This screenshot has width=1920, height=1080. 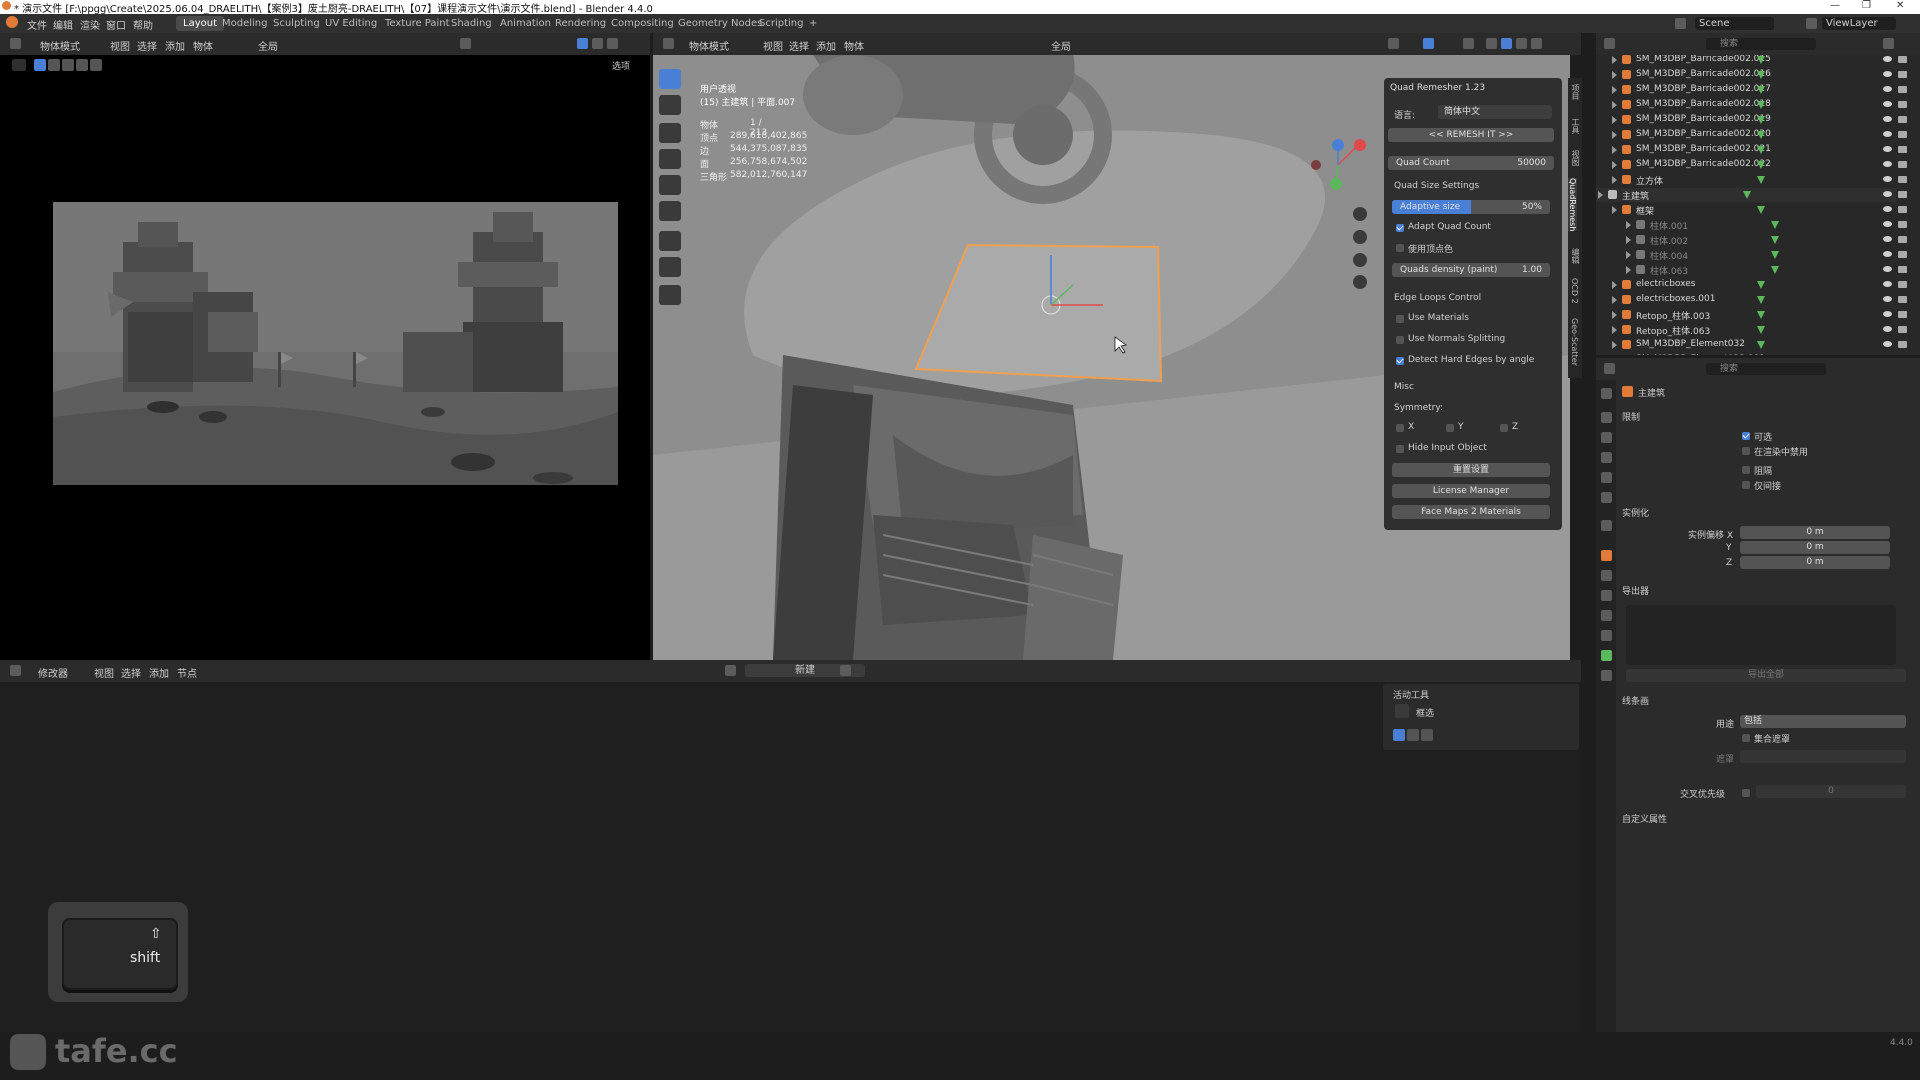 I want to click on outliner-row: 柱体.063, so click(x=1751, y=270).